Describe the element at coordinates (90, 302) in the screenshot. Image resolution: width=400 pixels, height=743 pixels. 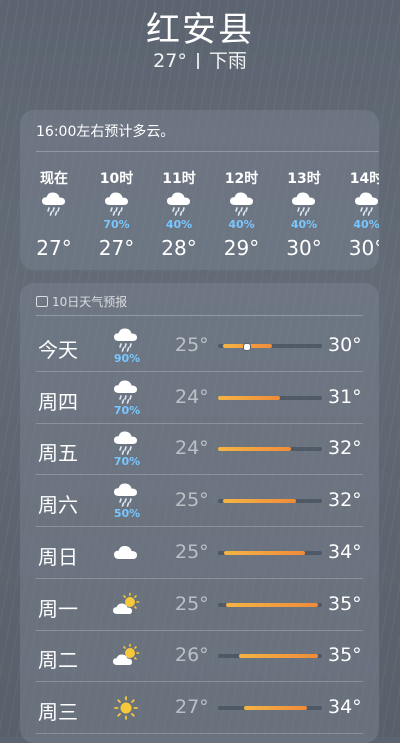
I see `daily-title-text: 10日天气预报` at that location.